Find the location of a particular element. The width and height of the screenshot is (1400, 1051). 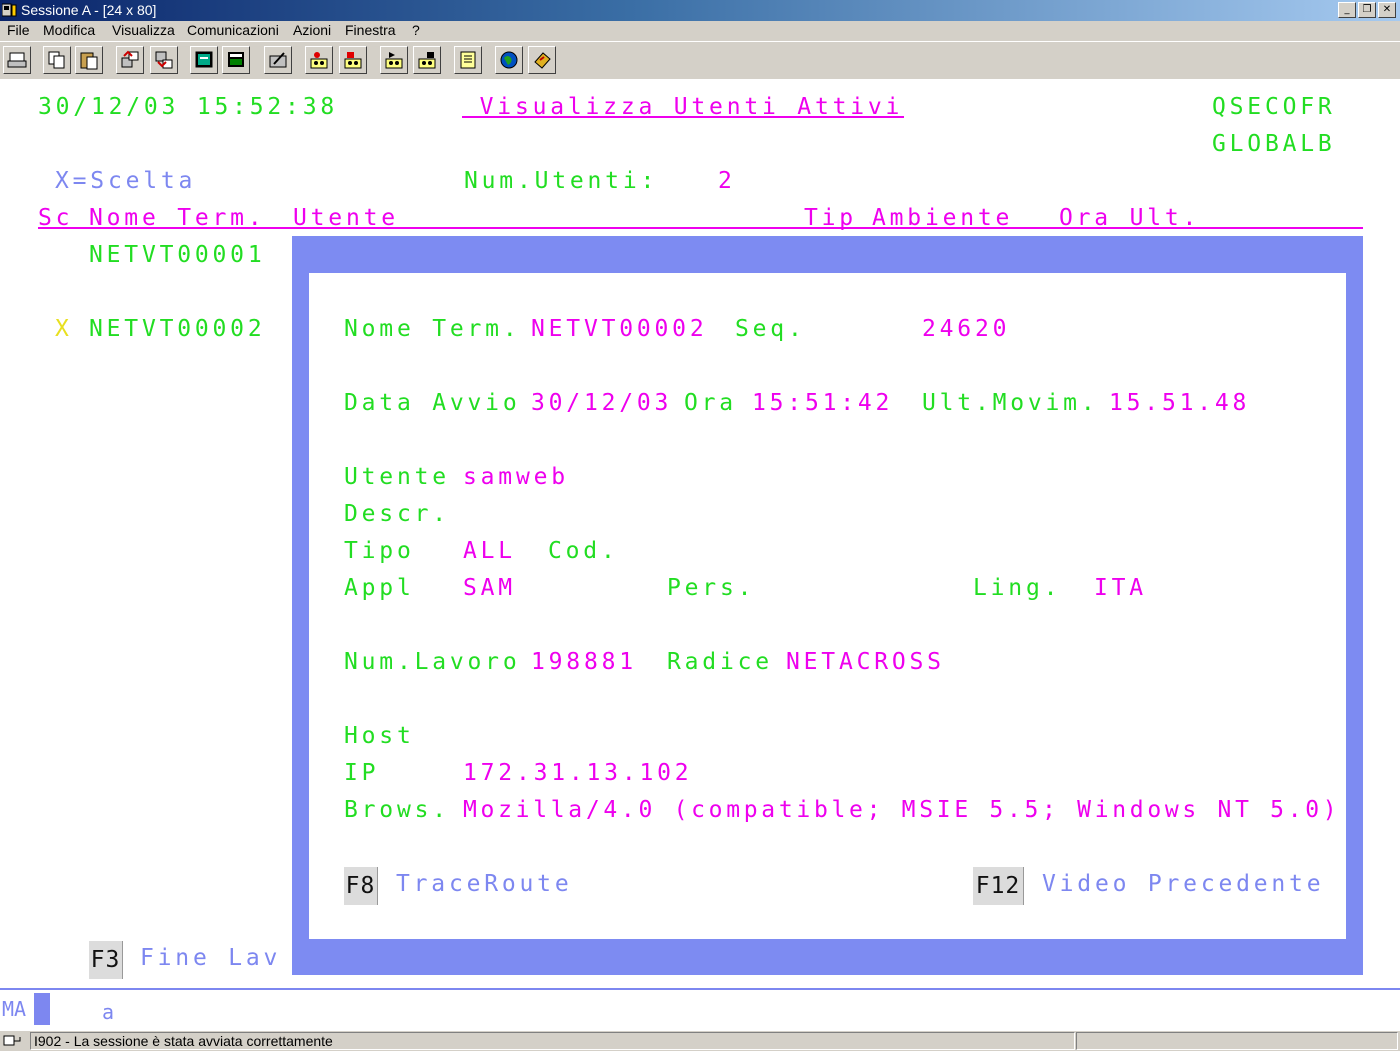

header-underline is located at coordinates (700, 228).